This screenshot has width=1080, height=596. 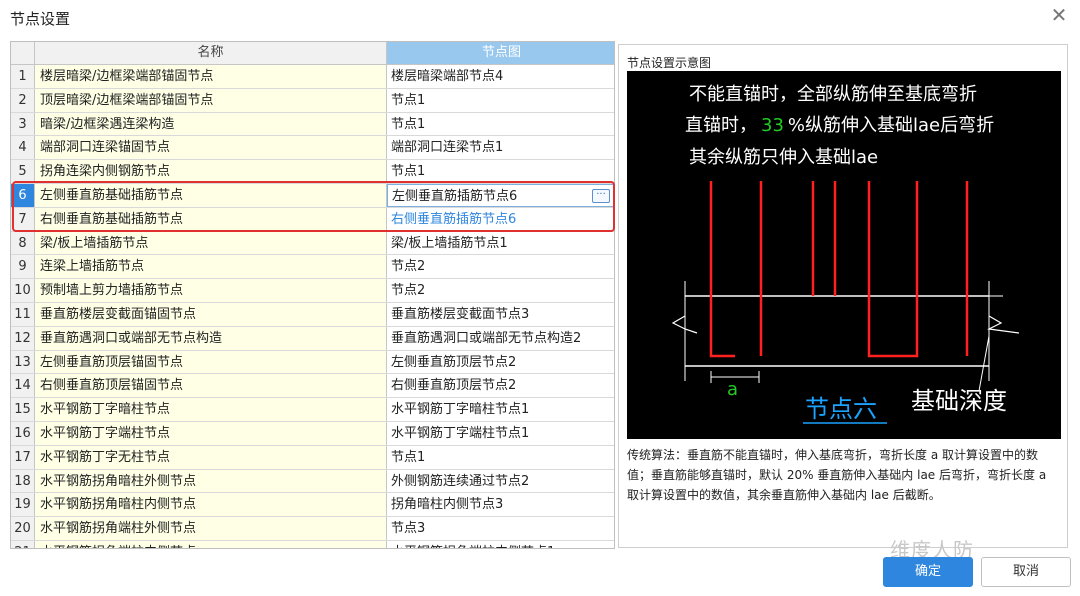 What do you see at coordinates (23, 124) in the screenshot?
I see `row-number: 3` at bounding box center [23, 124].